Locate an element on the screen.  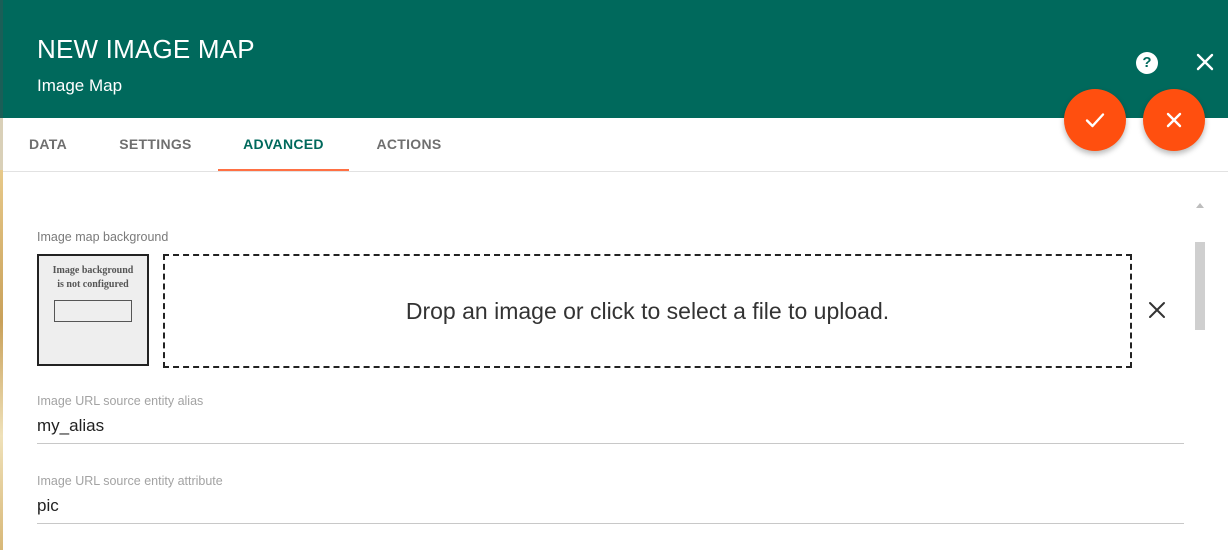
clear-image-button is located at coordinates (1157, 310).